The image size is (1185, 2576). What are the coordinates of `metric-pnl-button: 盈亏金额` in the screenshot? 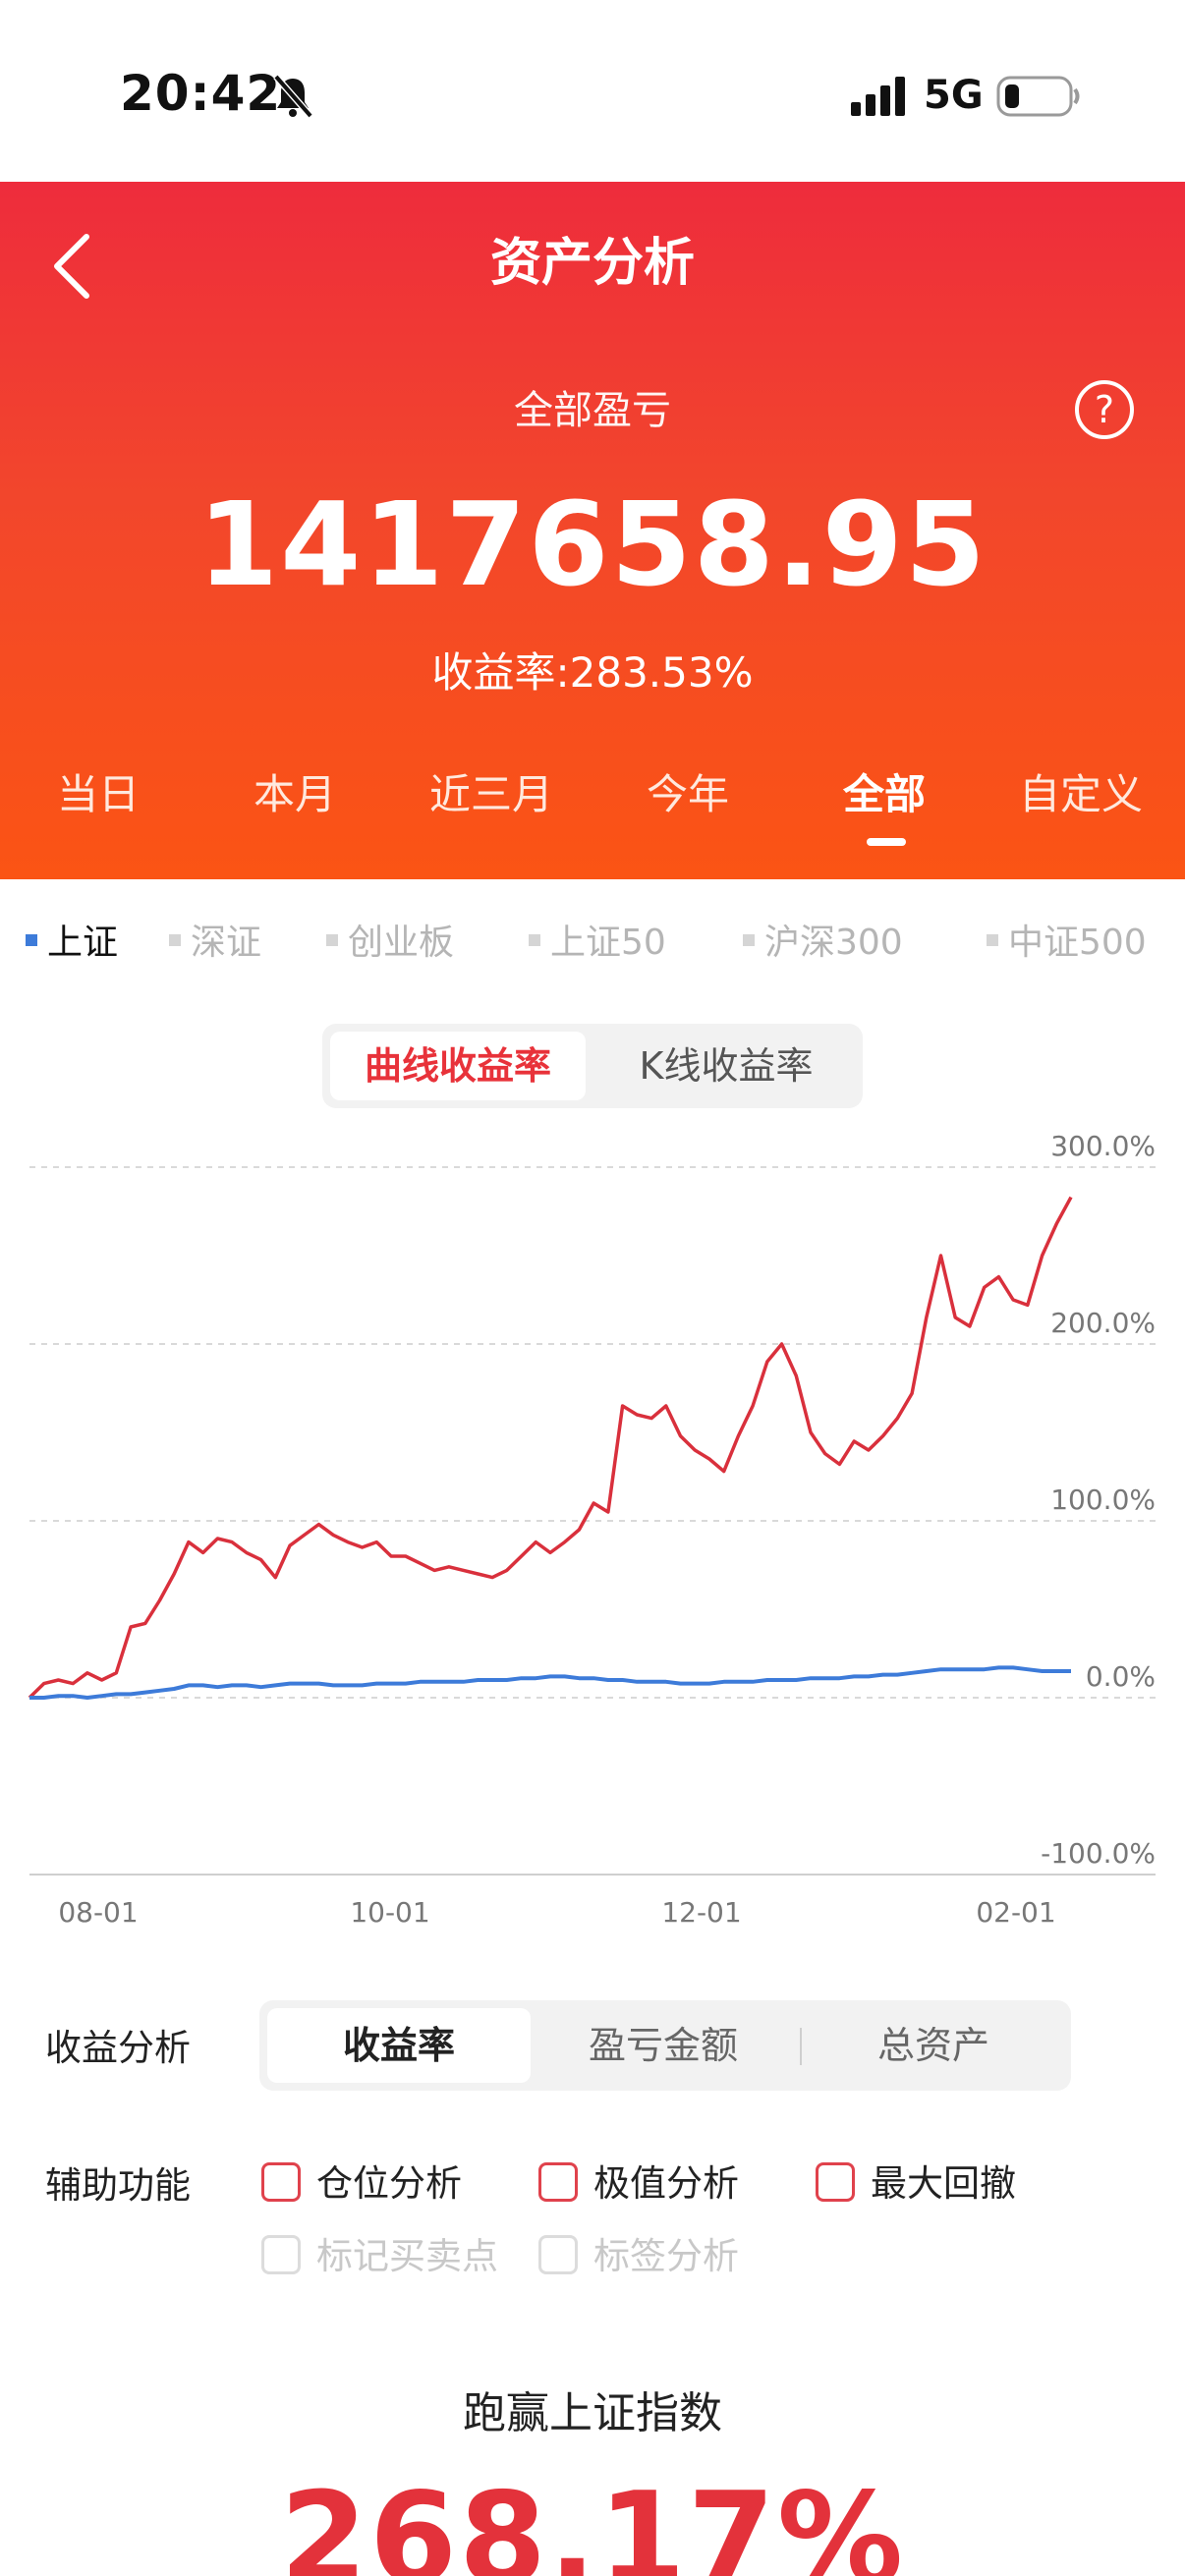 It's located at (664, 2045).